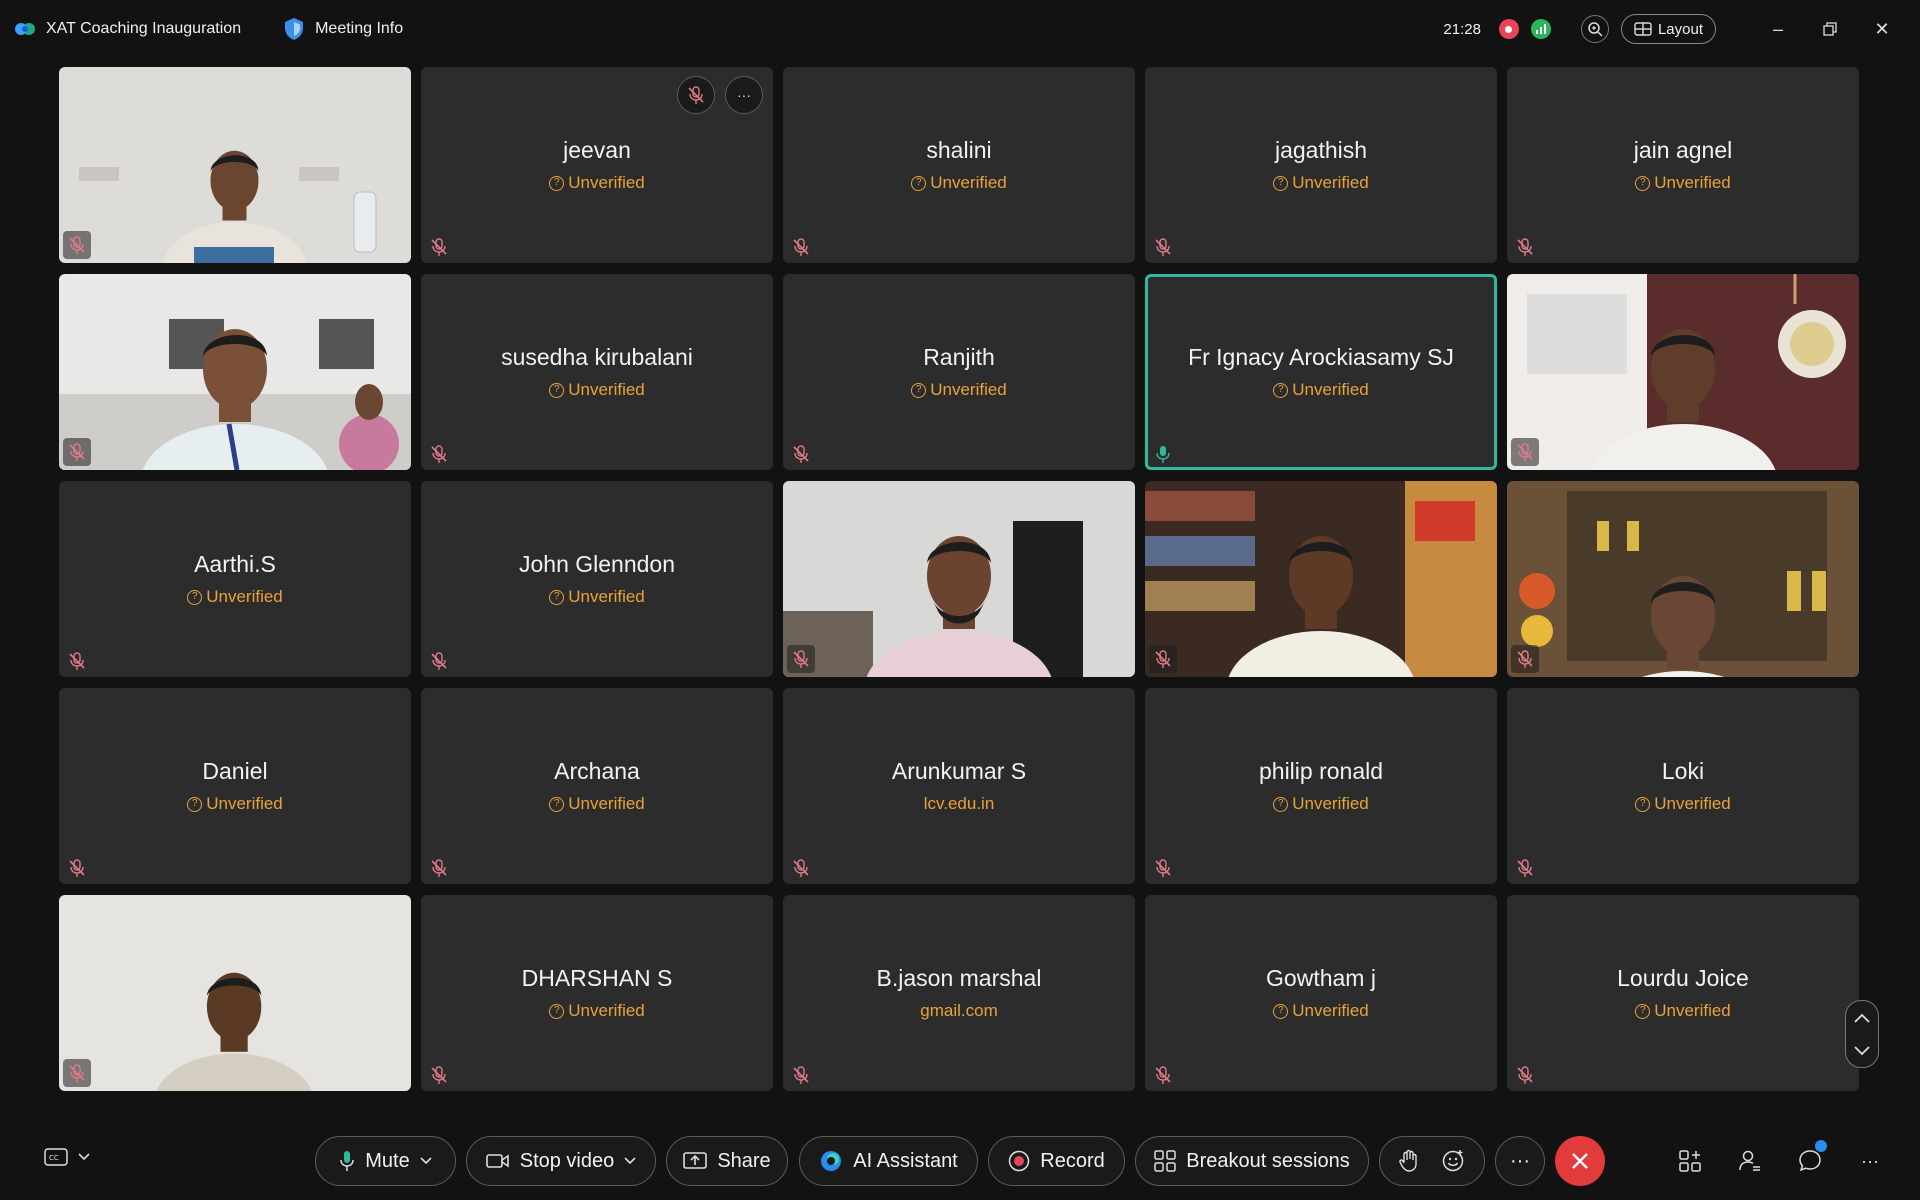  I want to click on participant-tile: susedha kirubalani? Unverified, so click(597, 372).